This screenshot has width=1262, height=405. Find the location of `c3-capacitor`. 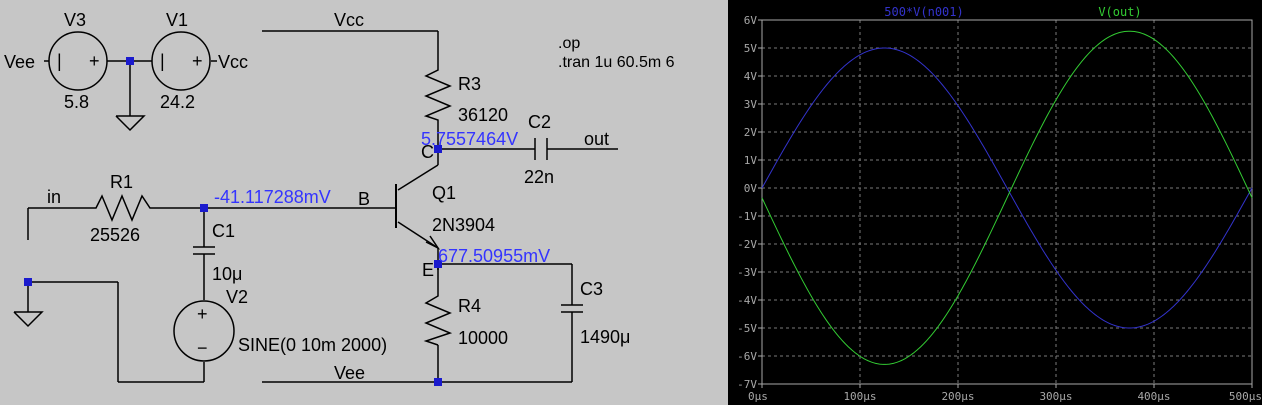

c3-capacitor is located at coordinates (572, 308).